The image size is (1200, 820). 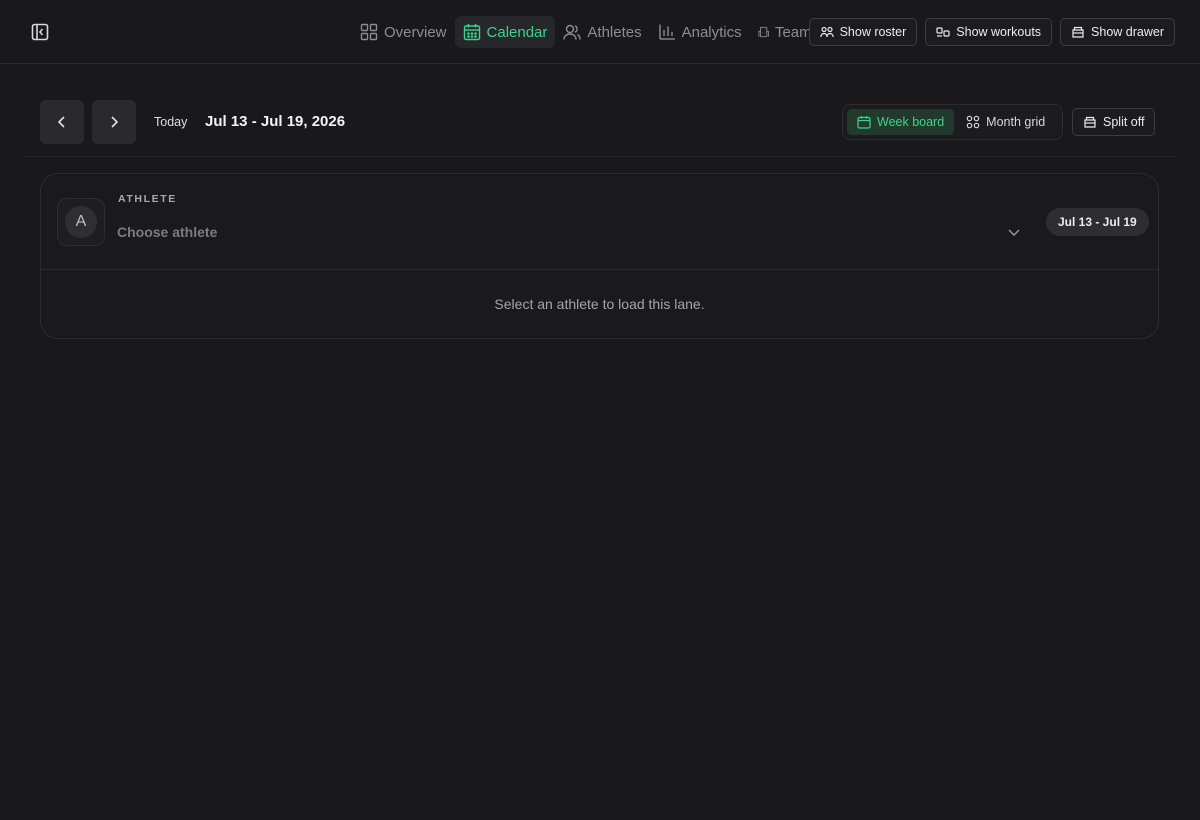 I want to click on show-drawer-label: Show drawer, so click(x=1127, y=32).